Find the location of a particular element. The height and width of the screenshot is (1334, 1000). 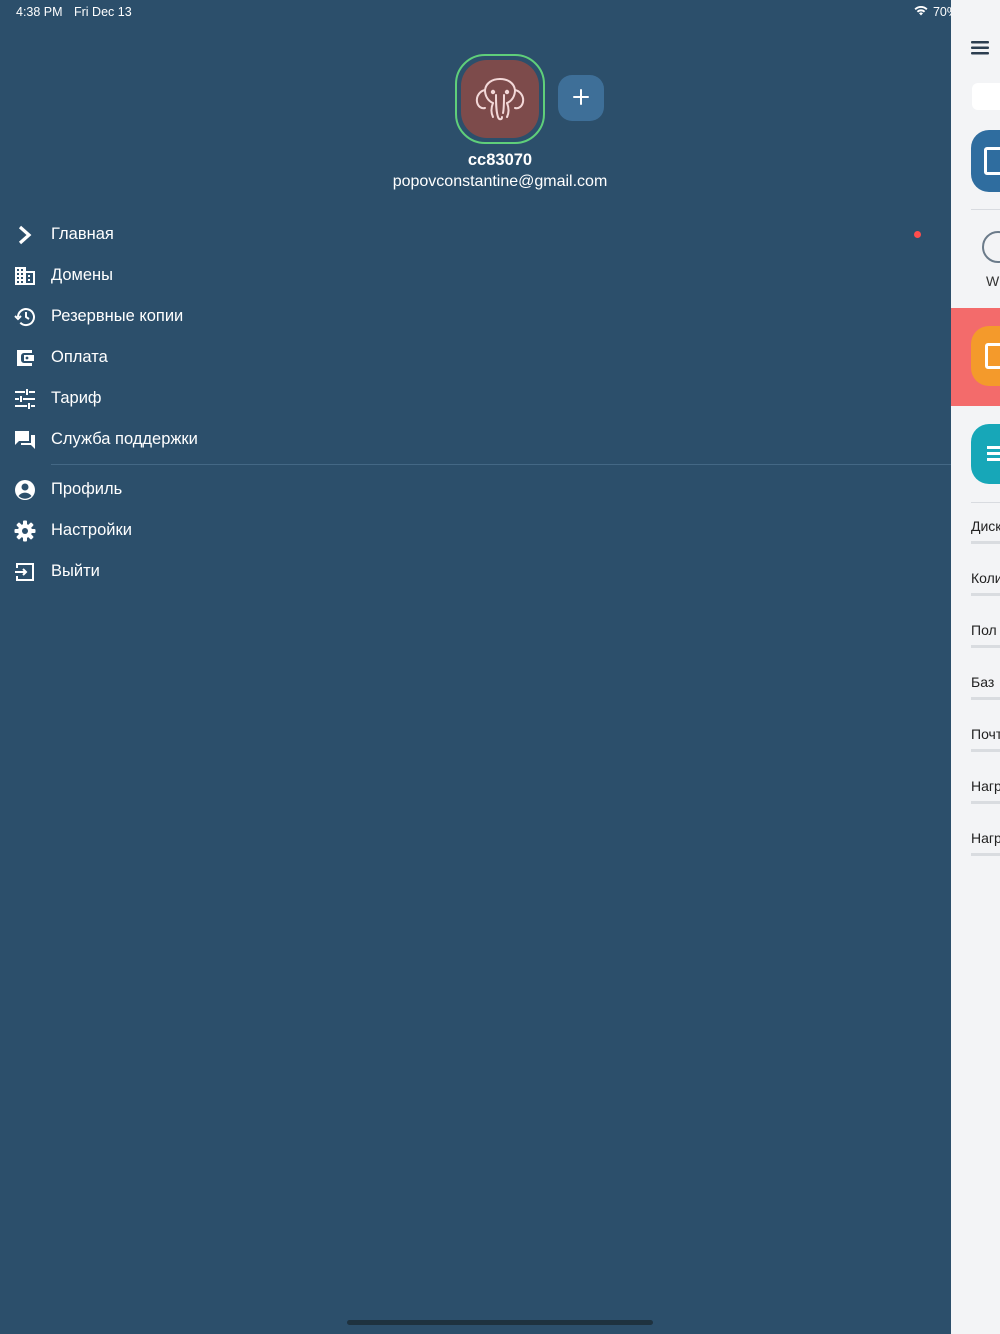

plus-icon is located at coordinates (581, 98).